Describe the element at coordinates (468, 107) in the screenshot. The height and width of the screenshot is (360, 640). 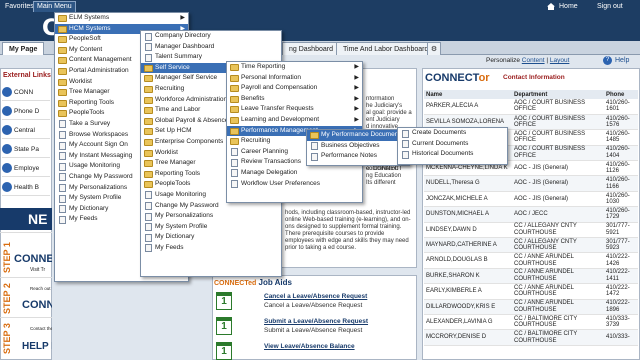
I see `contact-name-cell: PARKER,ALECIA A` at that location.